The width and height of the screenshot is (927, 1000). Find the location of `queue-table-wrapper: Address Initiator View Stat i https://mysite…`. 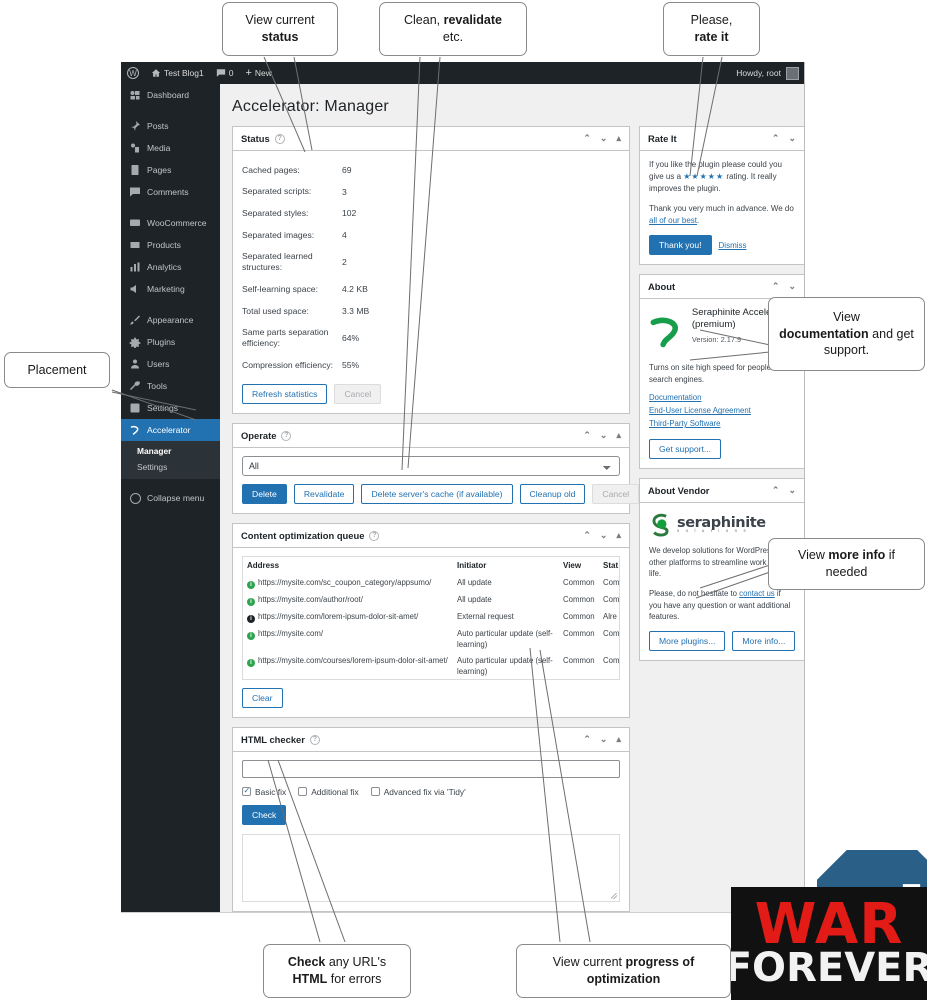

queue-table-wrapper: Address Initiator View Stat i https://mysite… is located at coordinates (431, 618).